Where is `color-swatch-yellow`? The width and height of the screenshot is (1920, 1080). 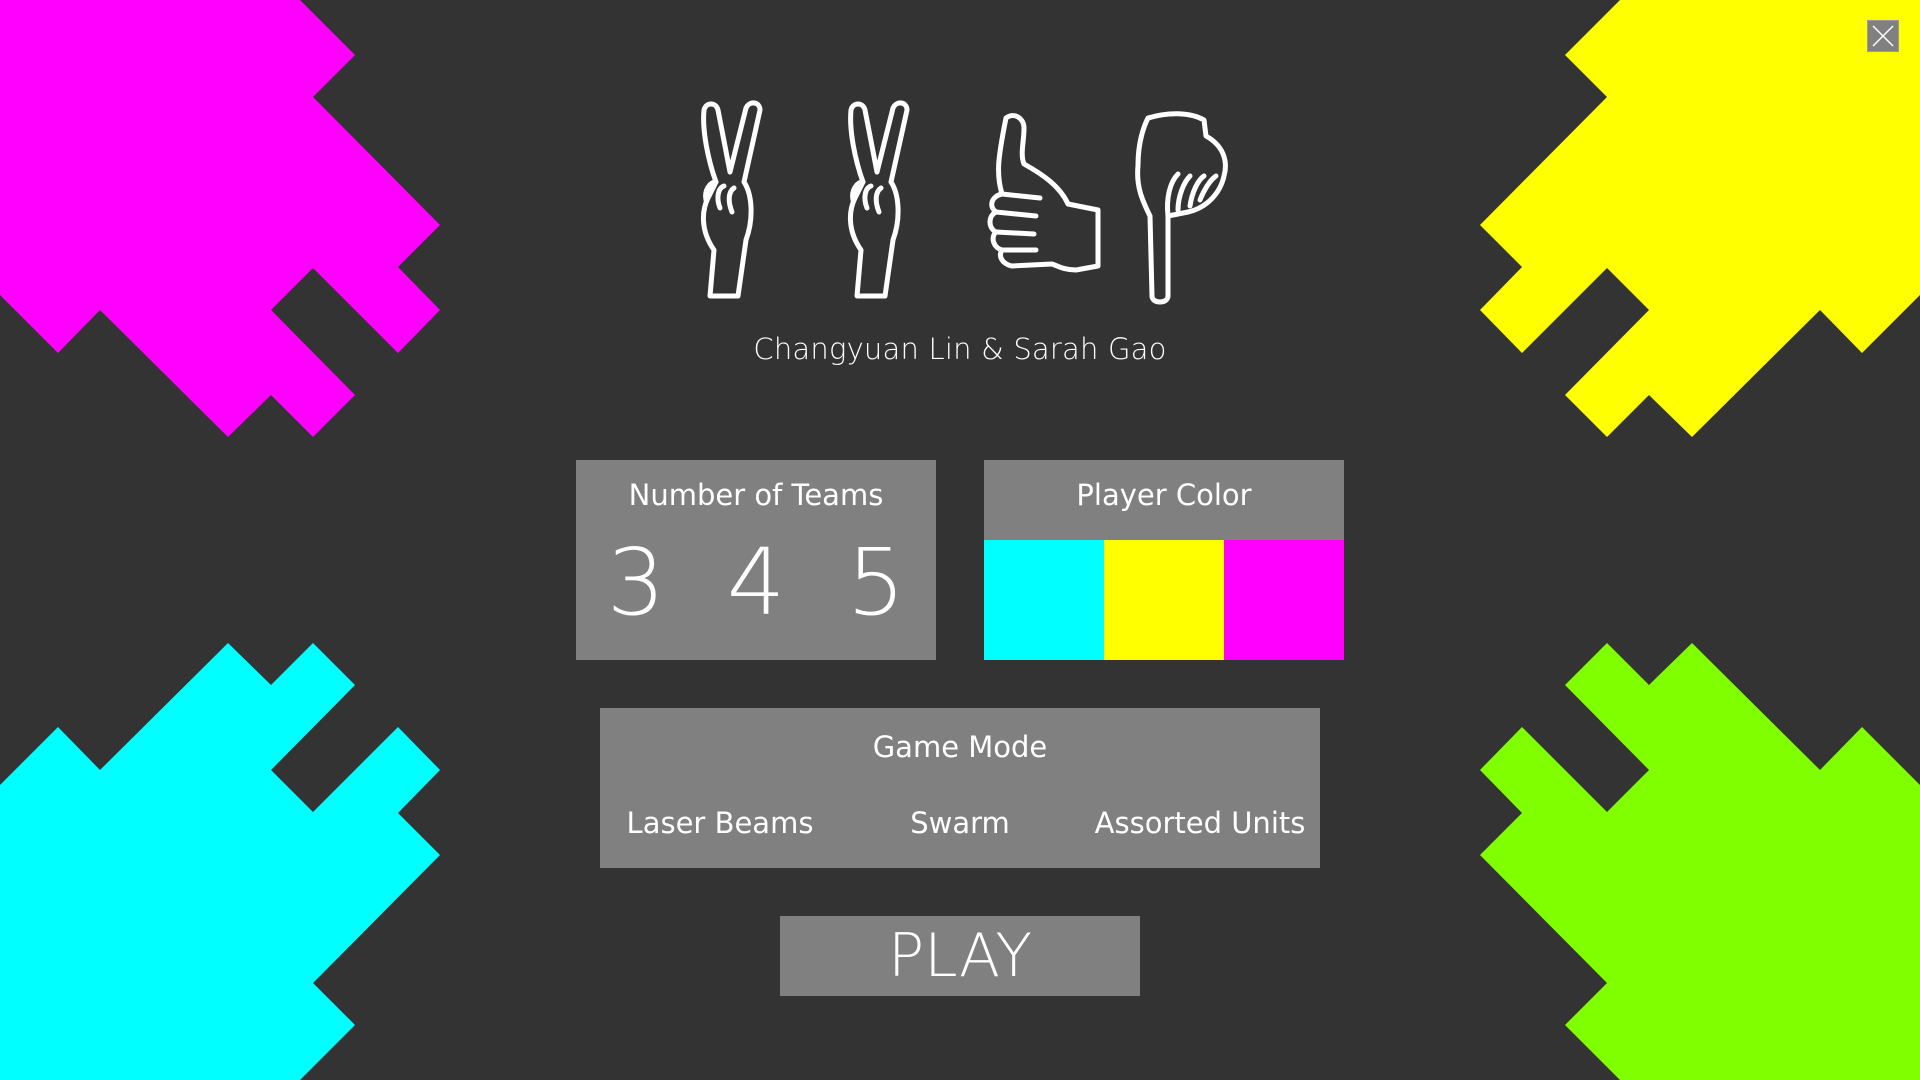 color-swatch-yellow is located at coordinates (1164, 600).